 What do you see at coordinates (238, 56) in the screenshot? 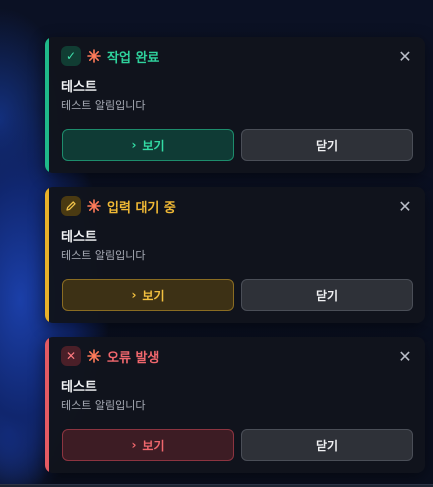
I see `toast-header: ✓ 작업 완료 ✕` at bounding box center [238, 56].